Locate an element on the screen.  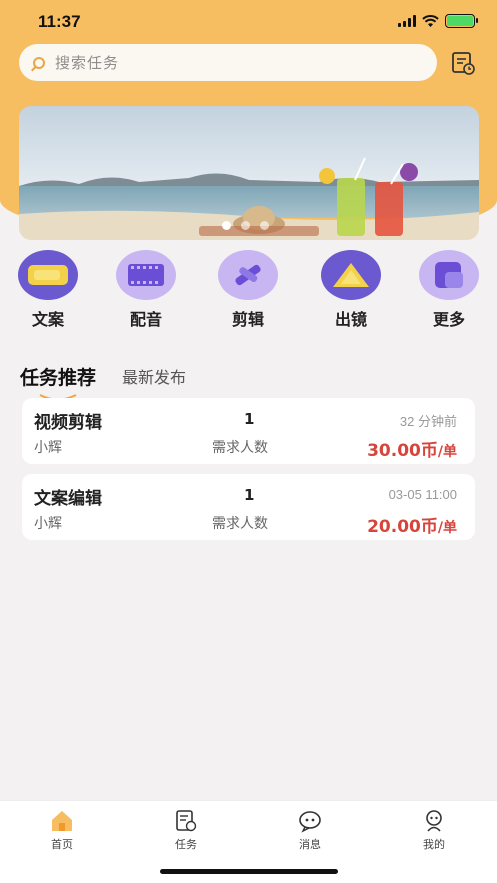
tab-recommended: 任务推荐 is located at coordinates (58, 382).